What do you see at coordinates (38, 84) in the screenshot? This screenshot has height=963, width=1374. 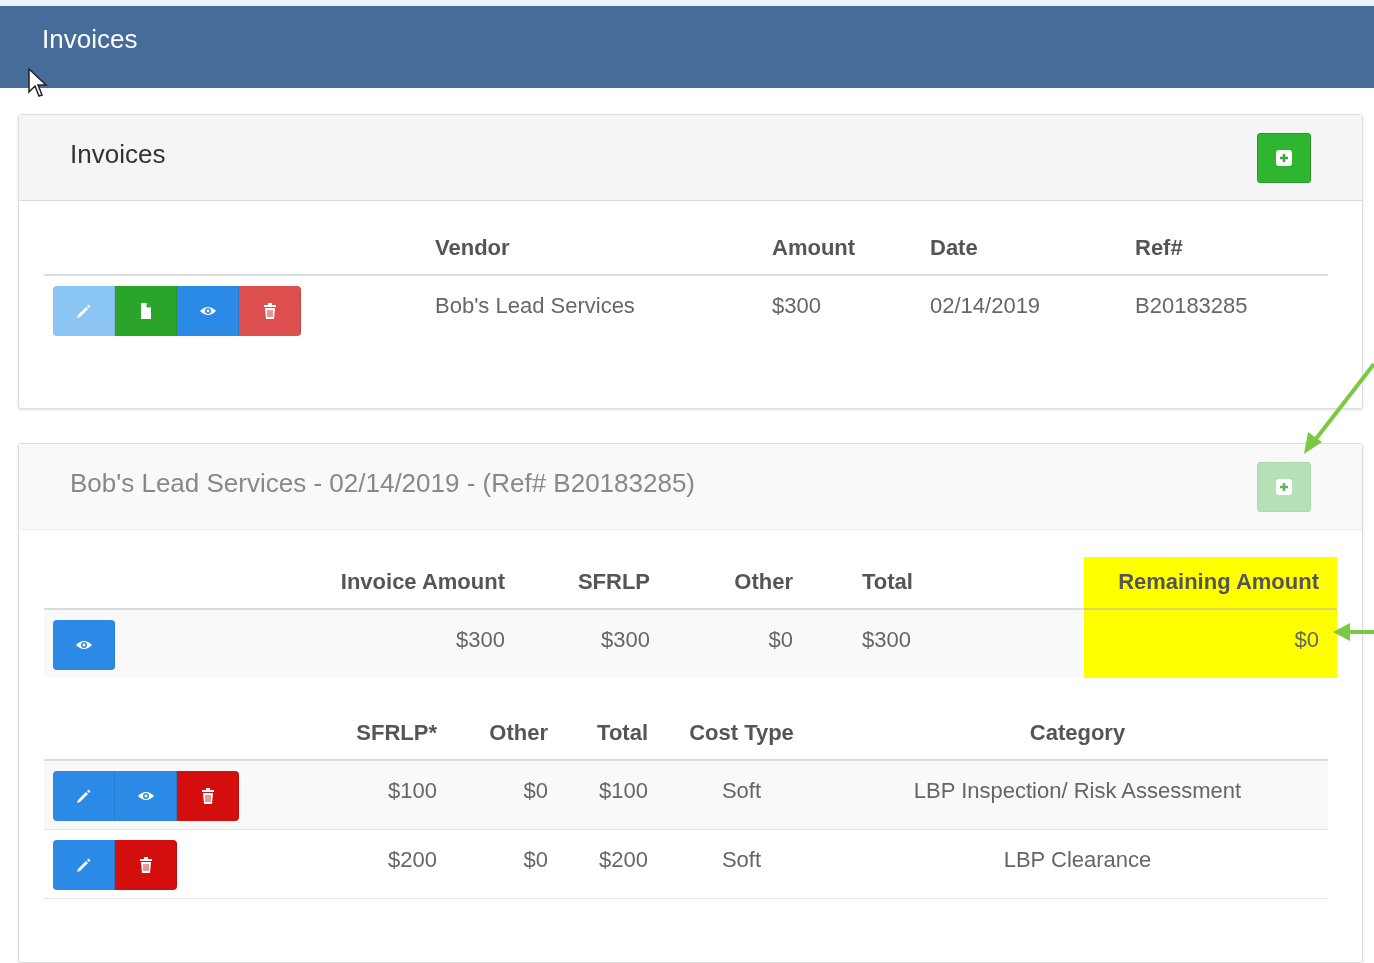 I see `mouse-cursor-icon` at bounding box center [38, 84].